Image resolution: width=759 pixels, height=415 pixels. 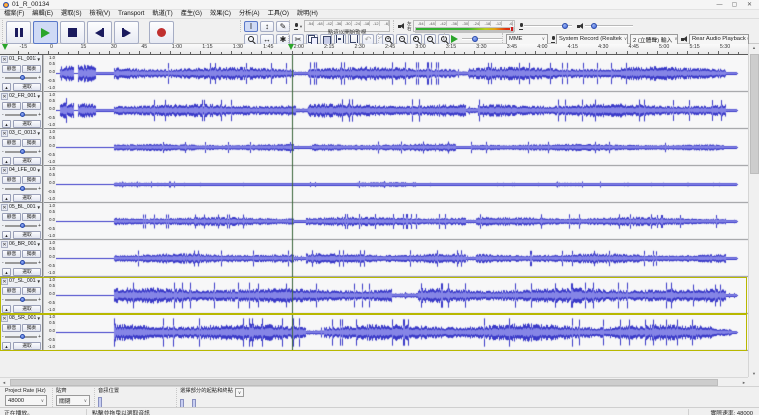 I want to click on project-rate-select: 48000 ∨, so click(x=26, y=400).